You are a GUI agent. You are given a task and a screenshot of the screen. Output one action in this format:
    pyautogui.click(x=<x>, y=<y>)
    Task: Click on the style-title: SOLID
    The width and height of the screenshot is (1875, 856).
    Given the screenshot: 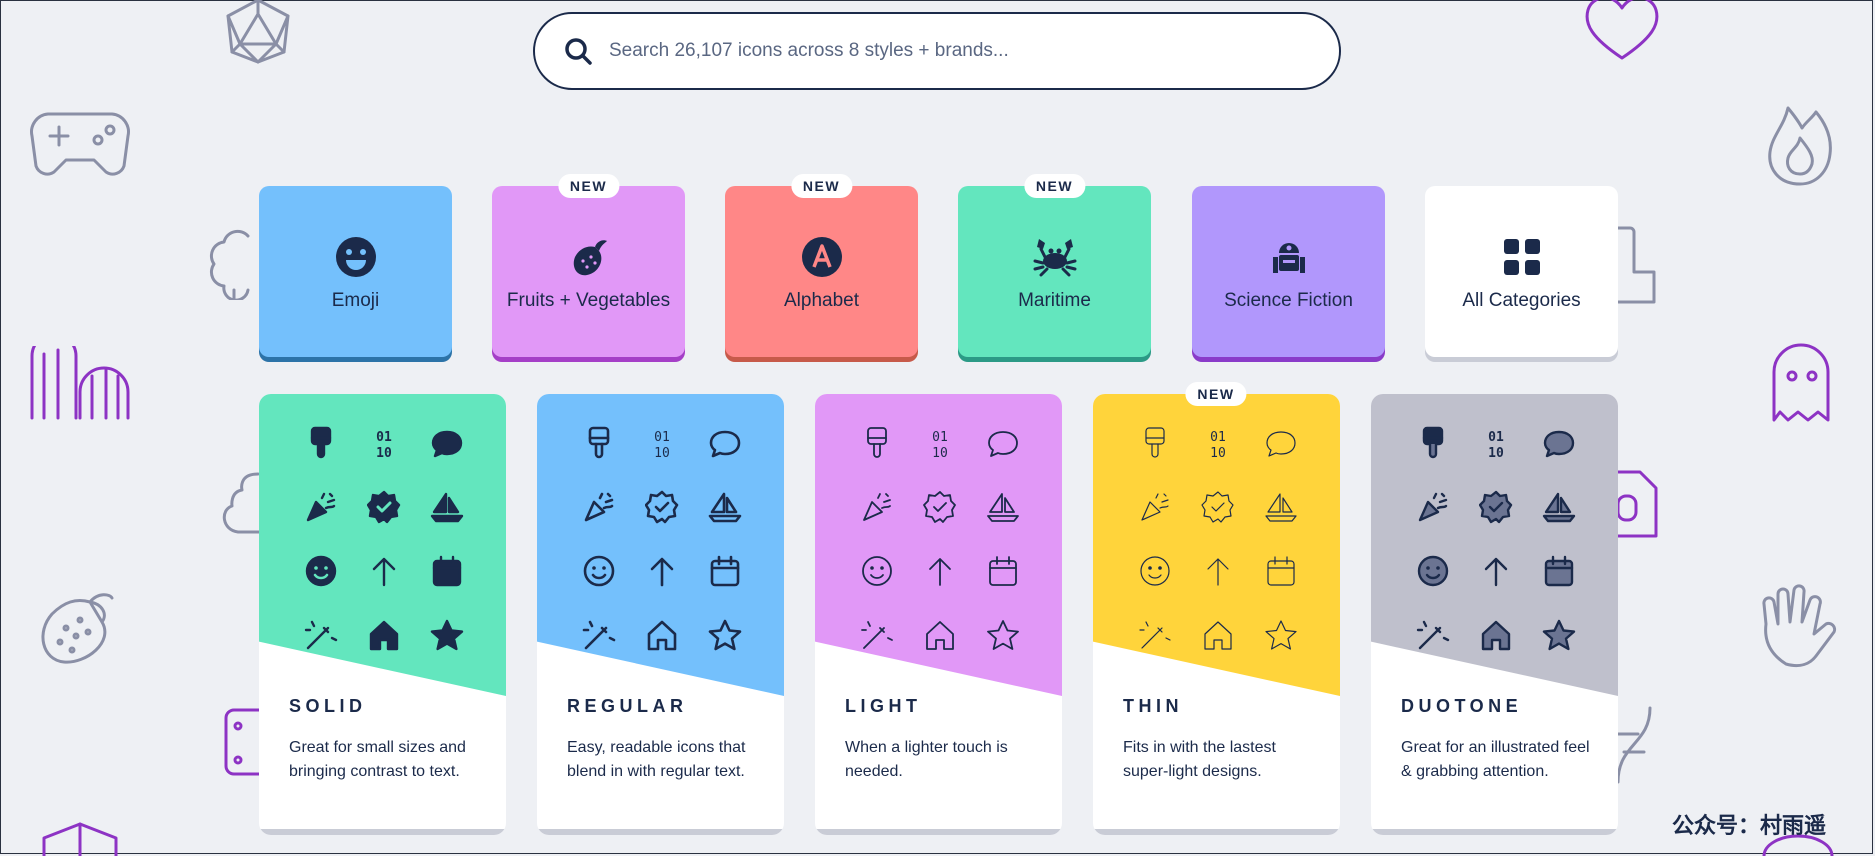 What is the action you would take?
    pyautogui.click(x=328, y=706)
    